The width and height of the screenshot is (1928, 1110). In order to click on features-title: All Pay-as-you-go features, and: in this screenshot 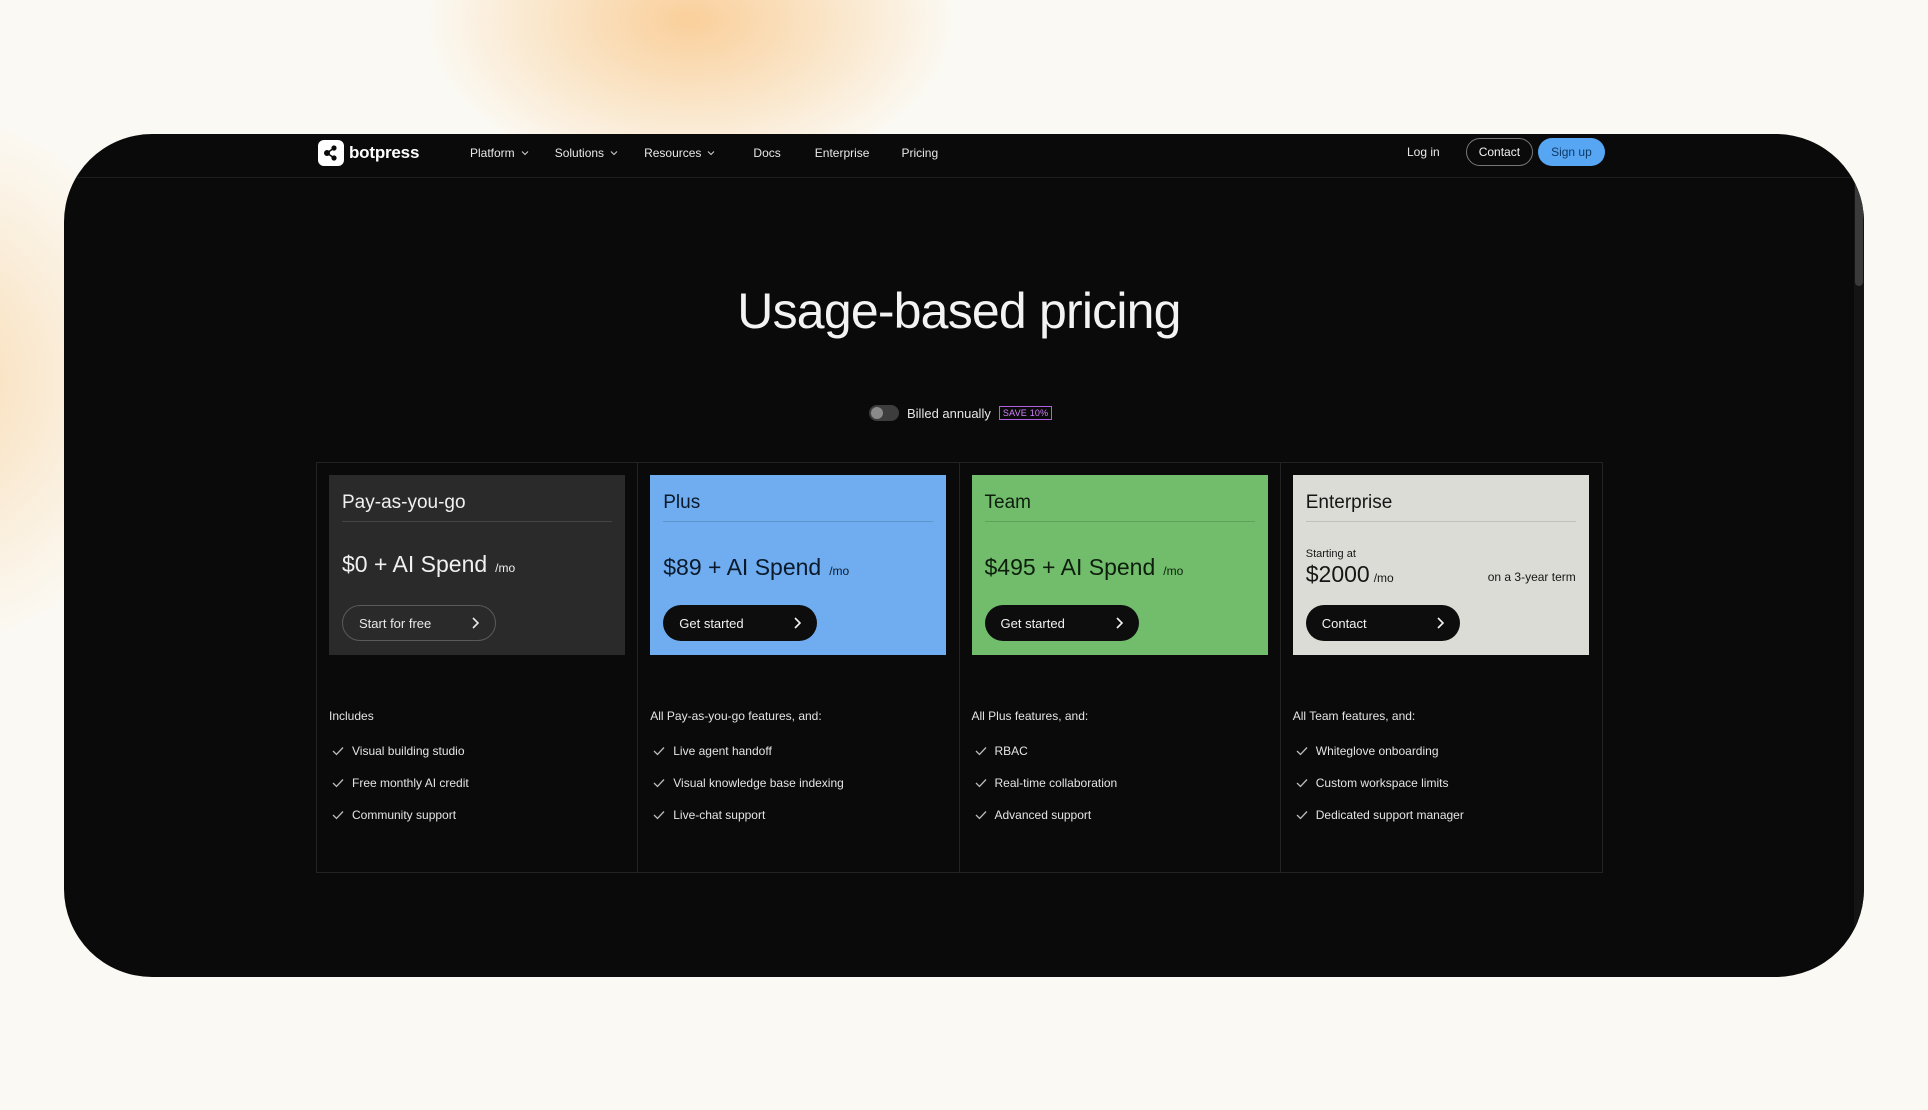, I will do `click(736, 716)`.